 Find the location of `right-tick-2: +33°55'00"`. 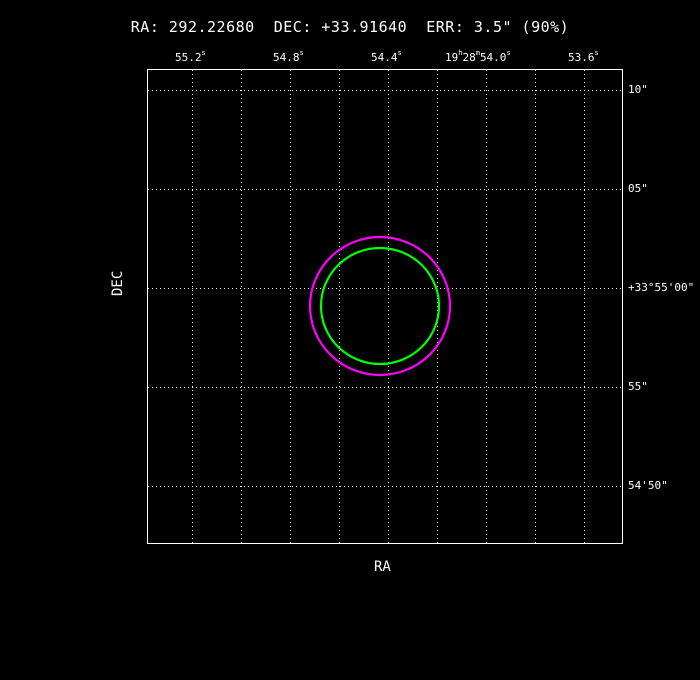

right-tick-2: +33°55'00" is located at coordinates (661, 287).